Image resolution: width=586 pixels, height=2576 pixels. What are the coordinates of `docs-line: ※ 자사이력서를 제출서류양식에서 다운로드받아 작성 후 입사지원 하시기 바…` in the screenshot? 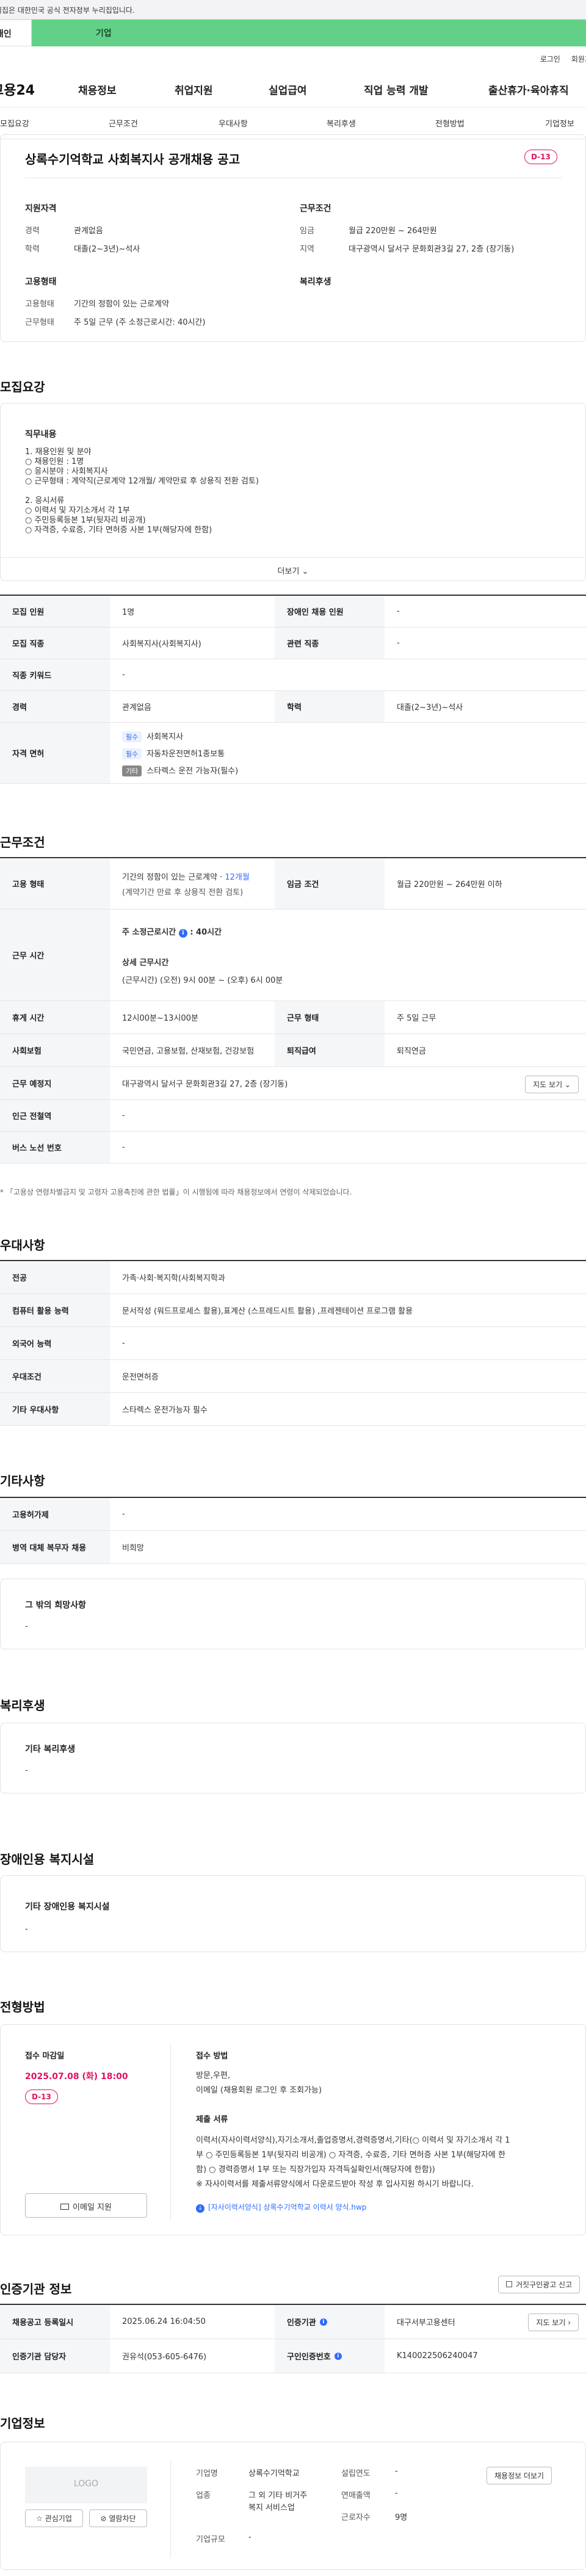 It's located at (335, 2184).